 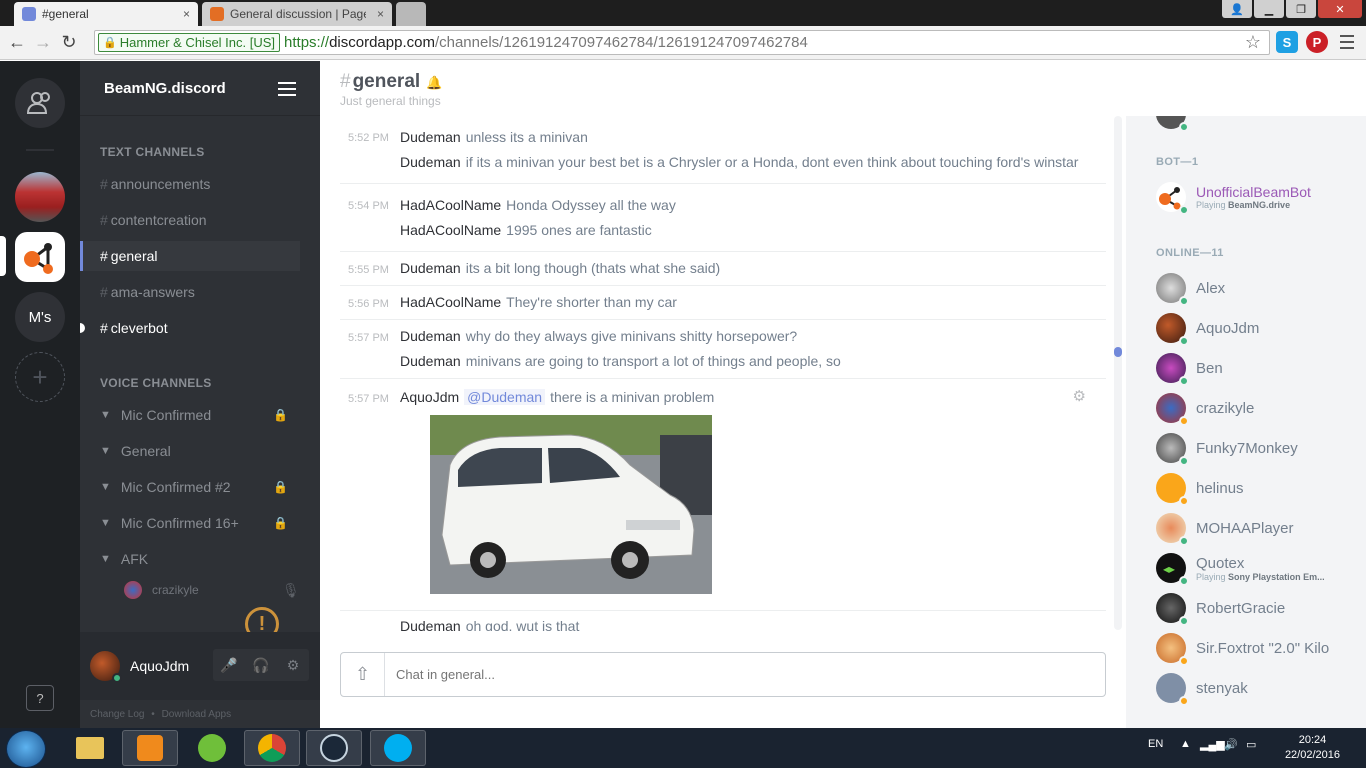 I want to click on system-clock: 20:24 22/02/2016, so click(x=1312, y=748).